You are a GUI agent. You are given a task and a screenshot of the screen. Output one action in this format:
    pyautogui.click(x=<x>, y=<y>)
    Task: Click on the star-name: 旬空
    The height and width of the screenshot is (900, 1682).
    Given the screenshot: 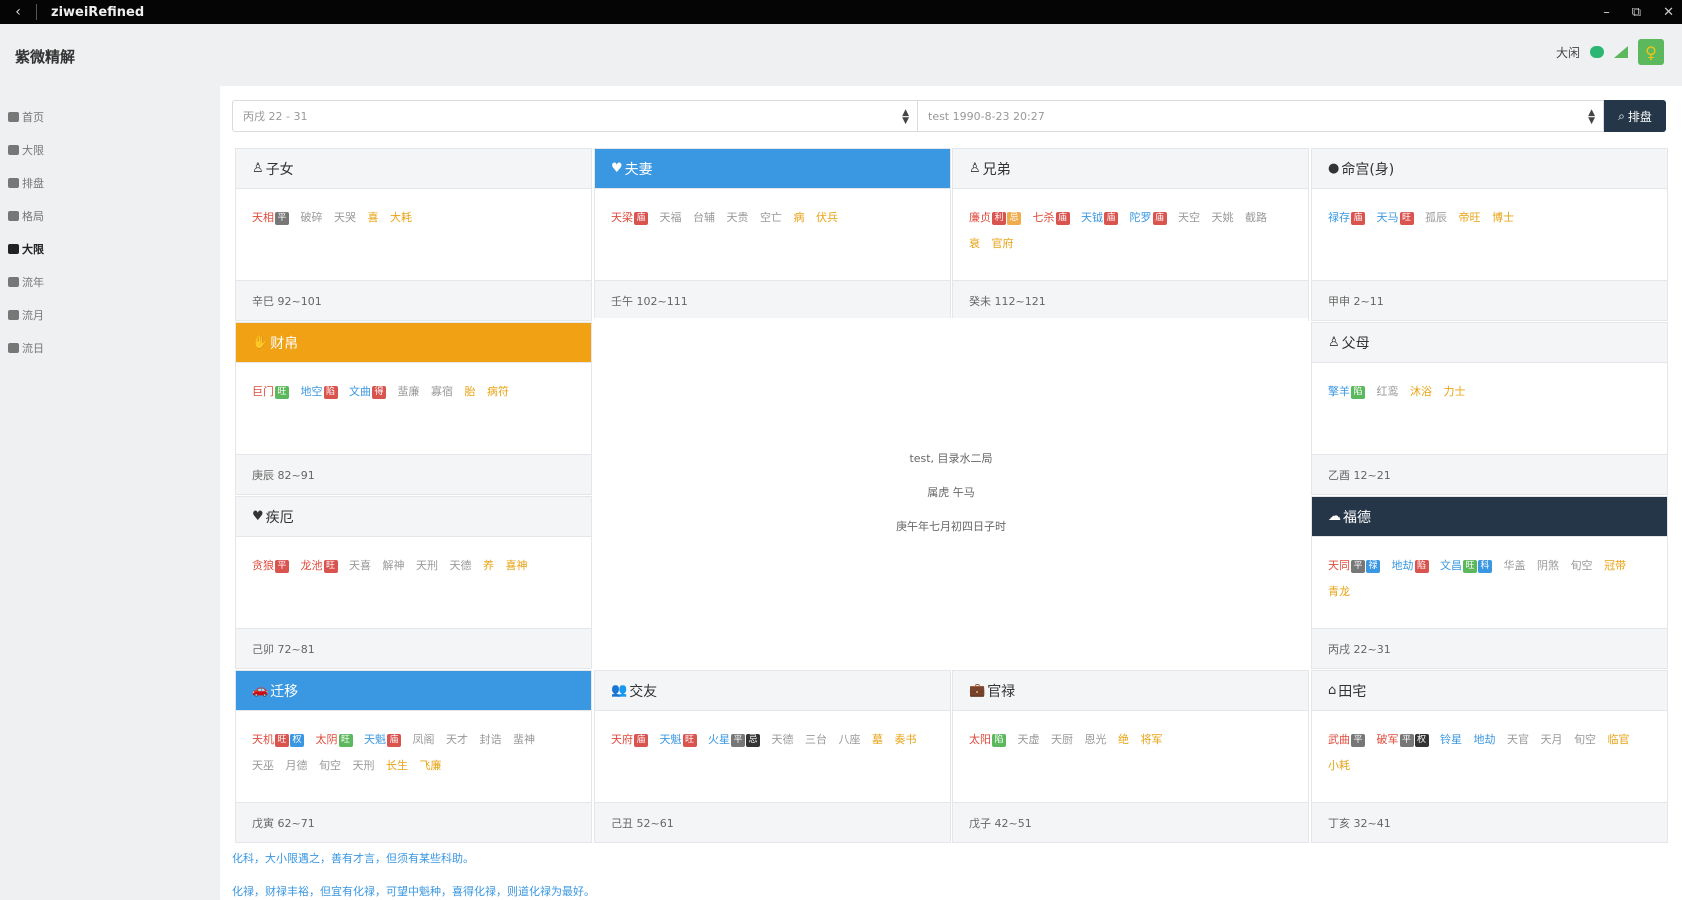 What is the action you would take?
    pyautogui.click(x=330, y=765)
    